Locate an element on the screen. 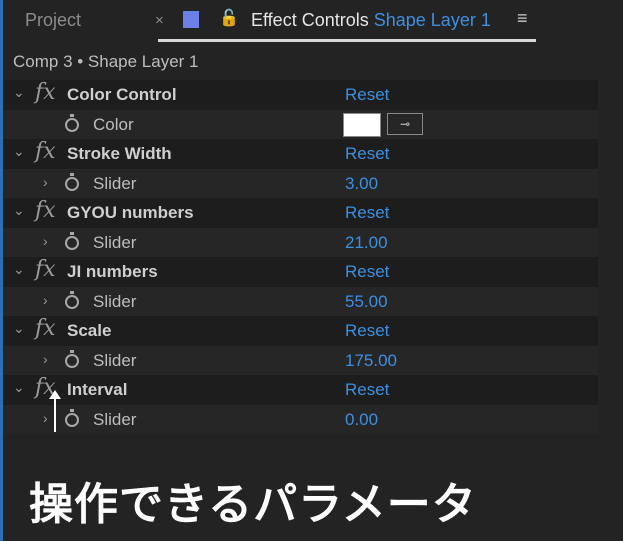  eyedropper-icon: ⊸ is located at coordinates (405, 123).